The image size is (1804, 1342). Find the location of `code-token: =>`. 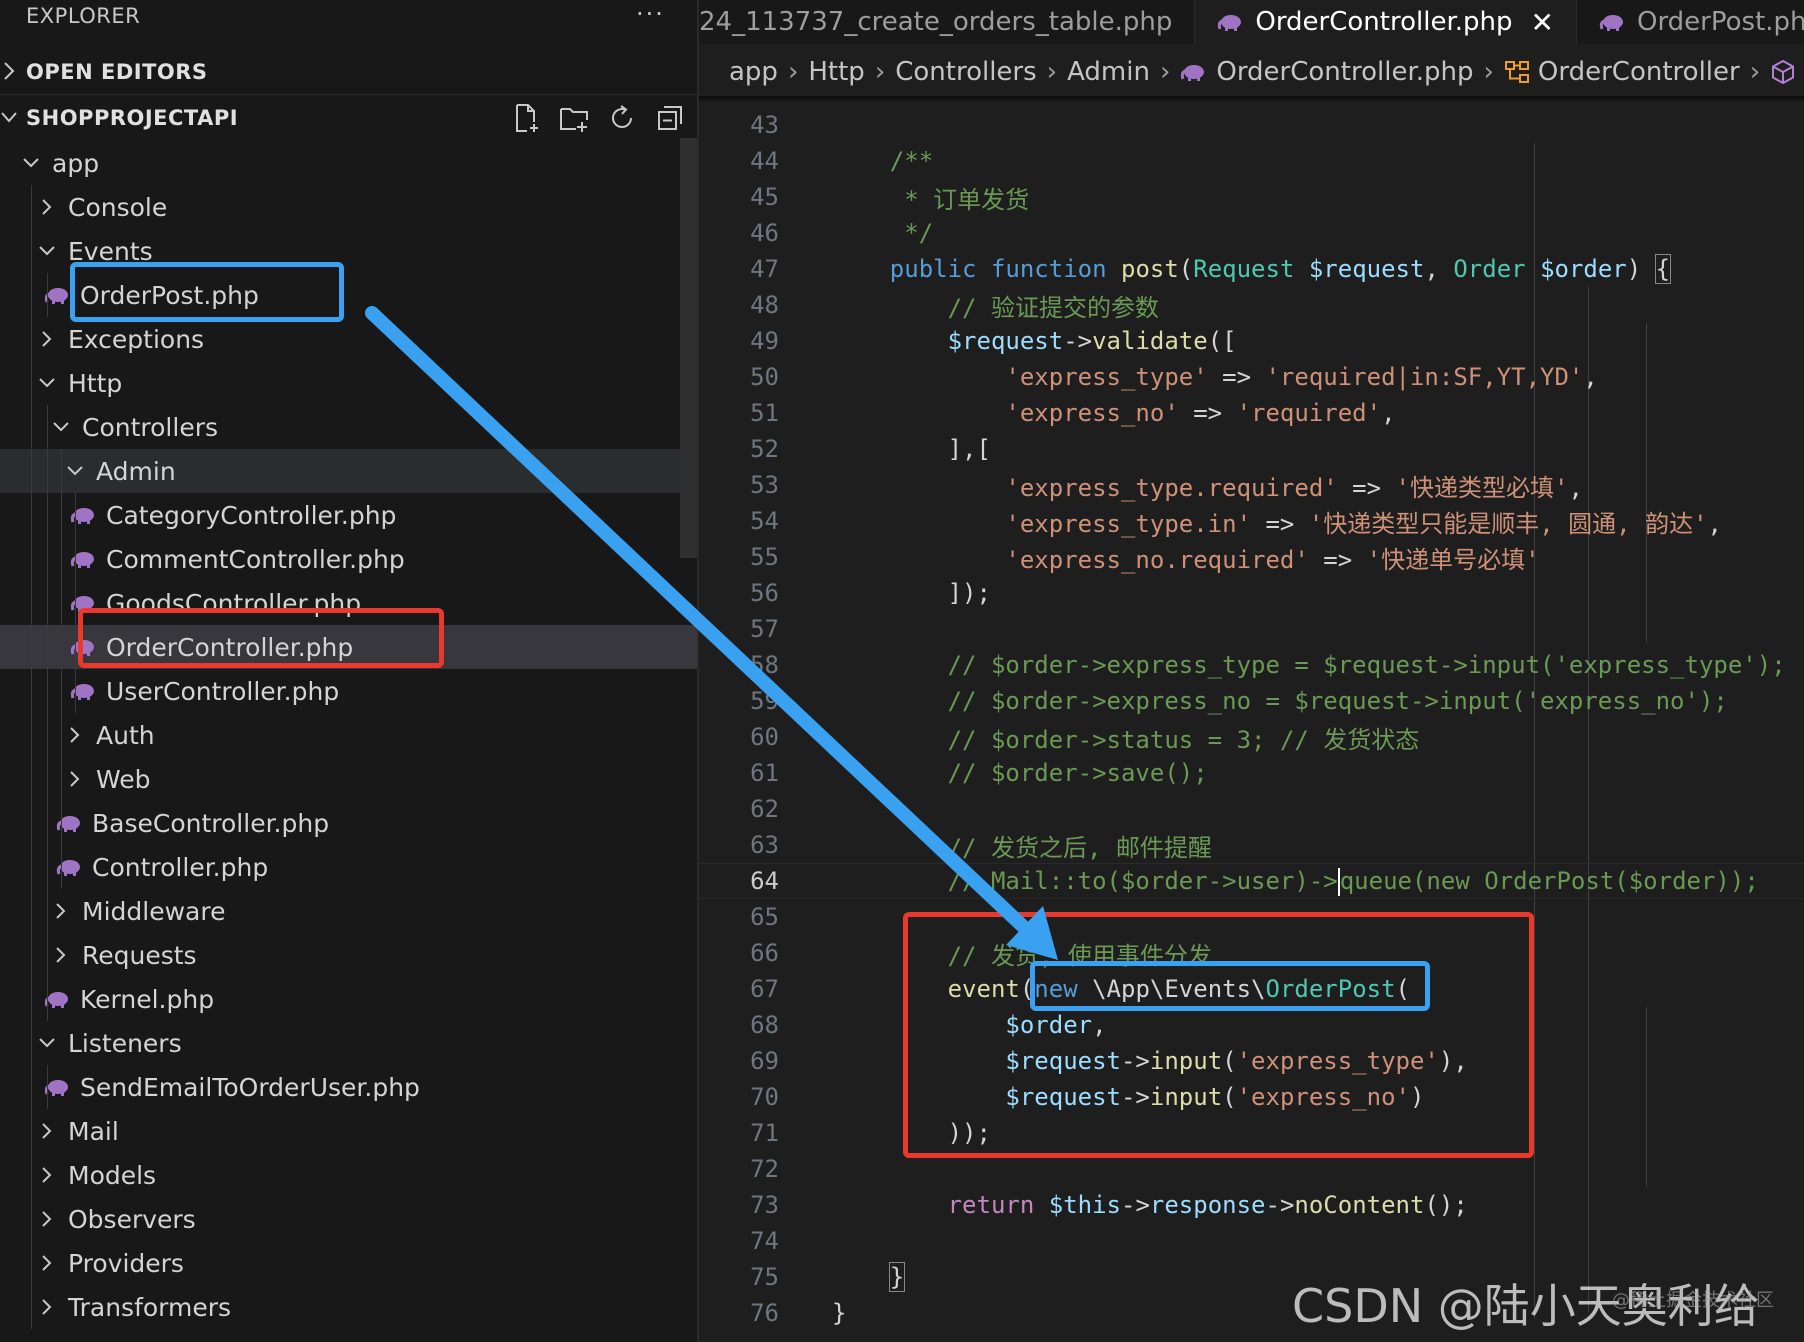

code-token: => is located at coordinates (1366, 487).